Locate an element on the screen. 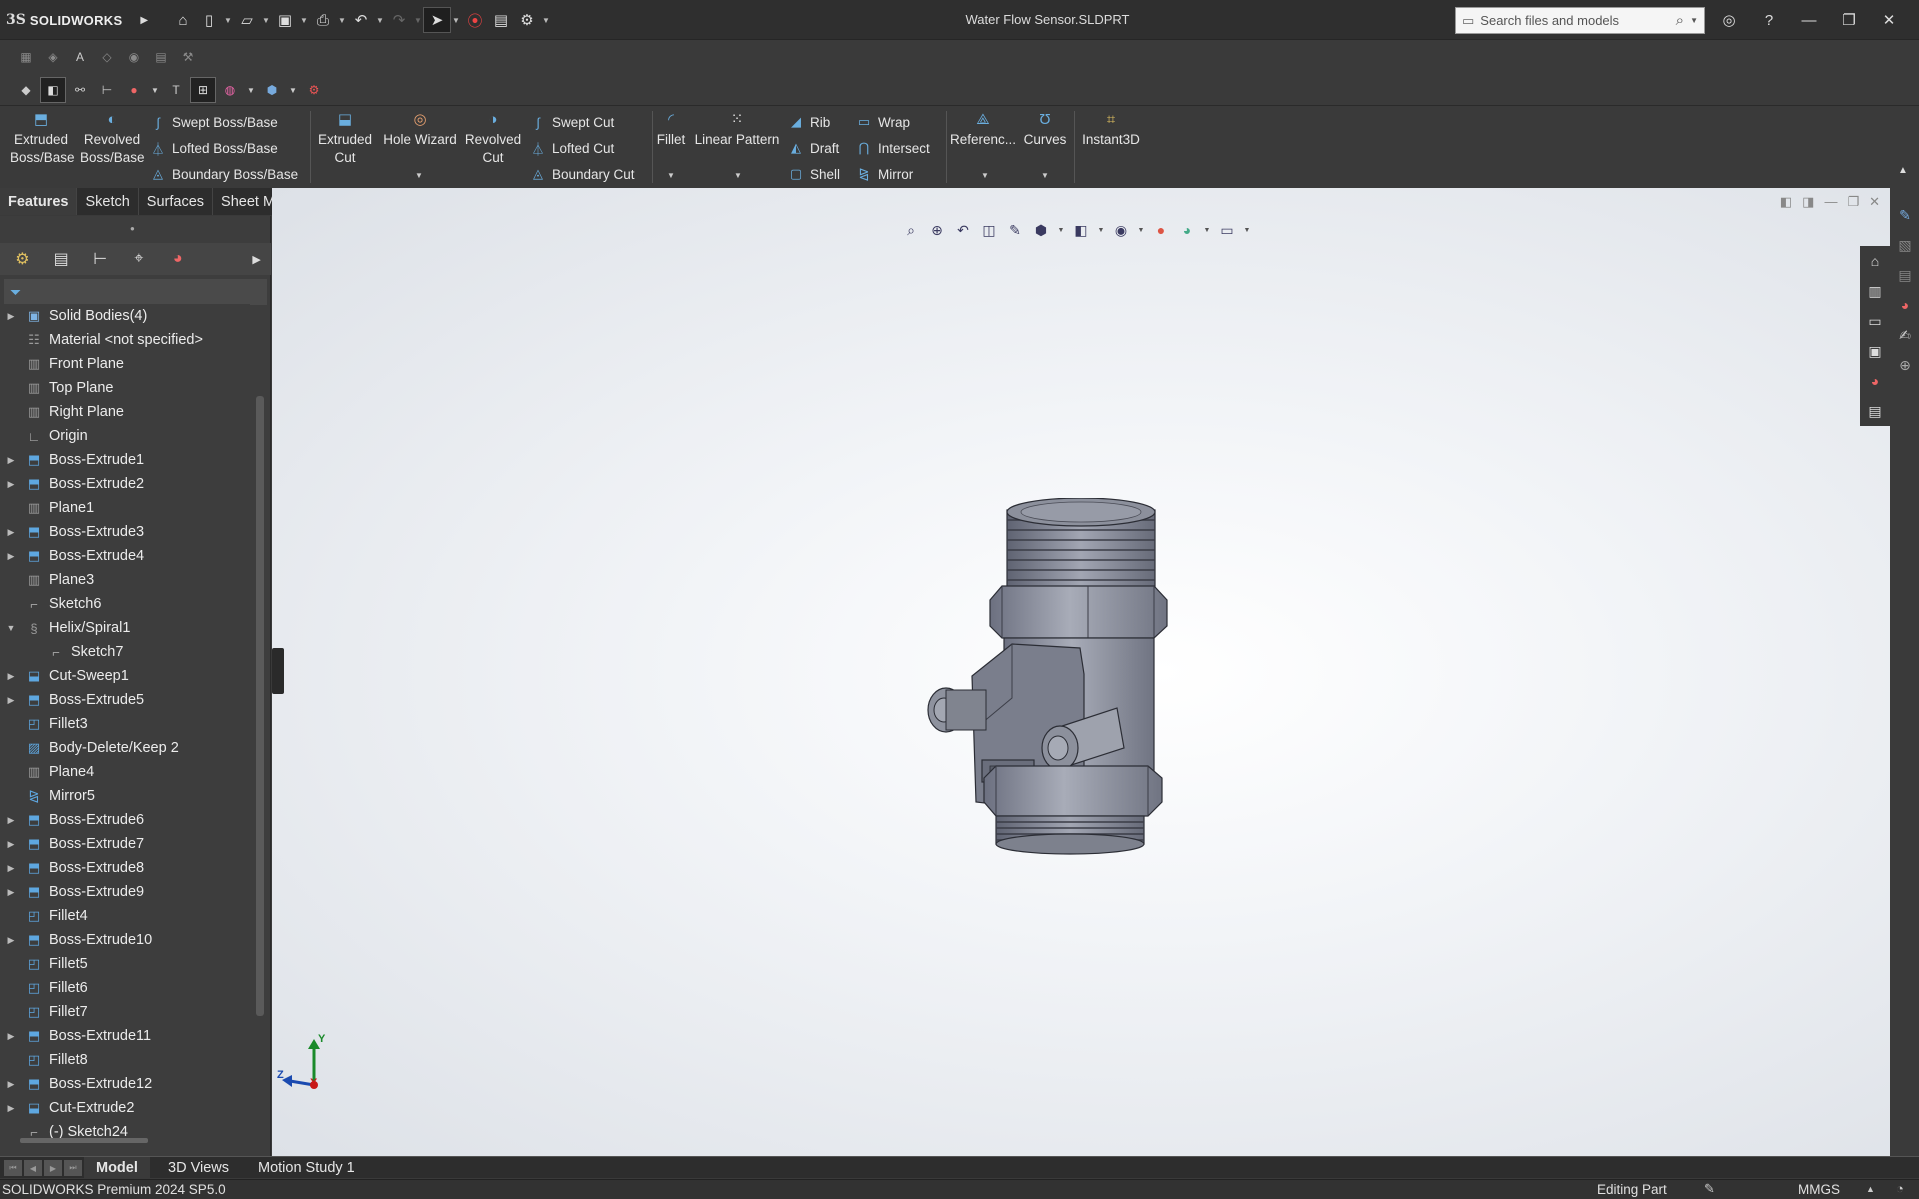 This screenshot has width=1919, height=1199. custom-properties-icon: ✍ is located at coordinates (1904, 335).